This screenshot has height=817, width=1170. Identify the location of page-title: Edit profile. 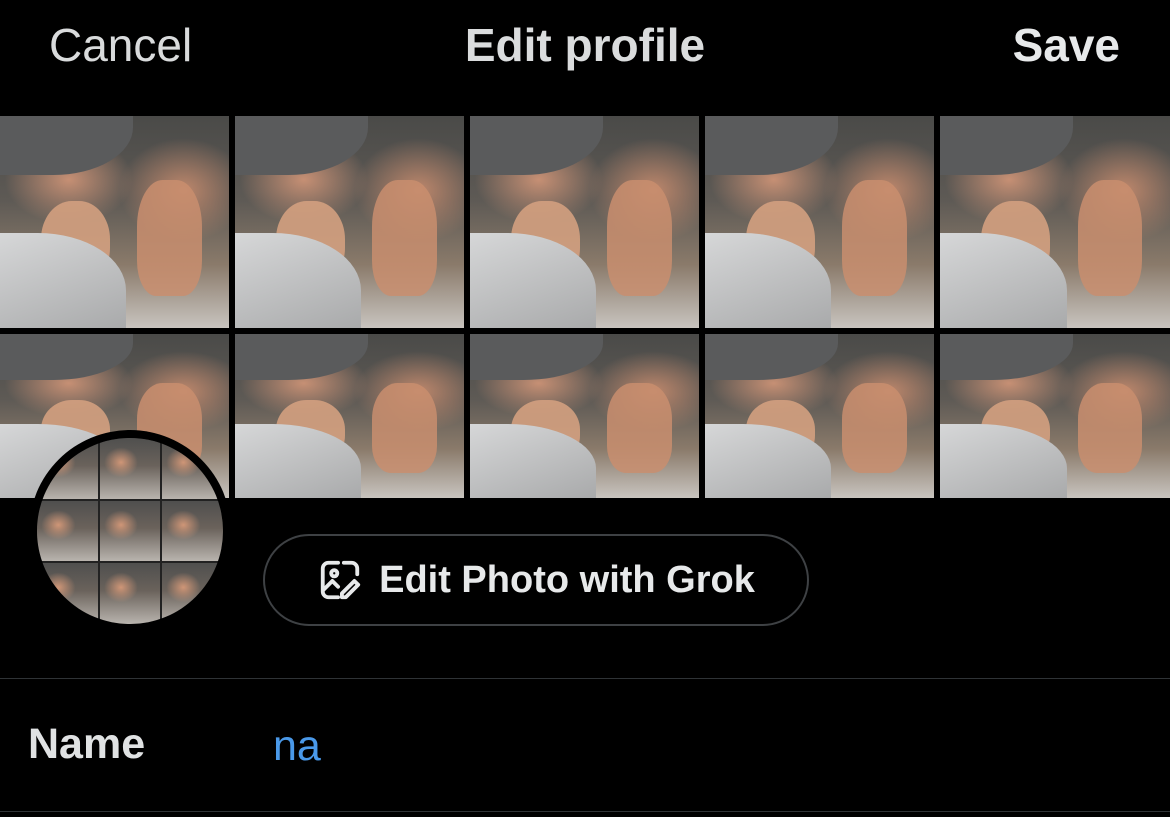
(585, 45).